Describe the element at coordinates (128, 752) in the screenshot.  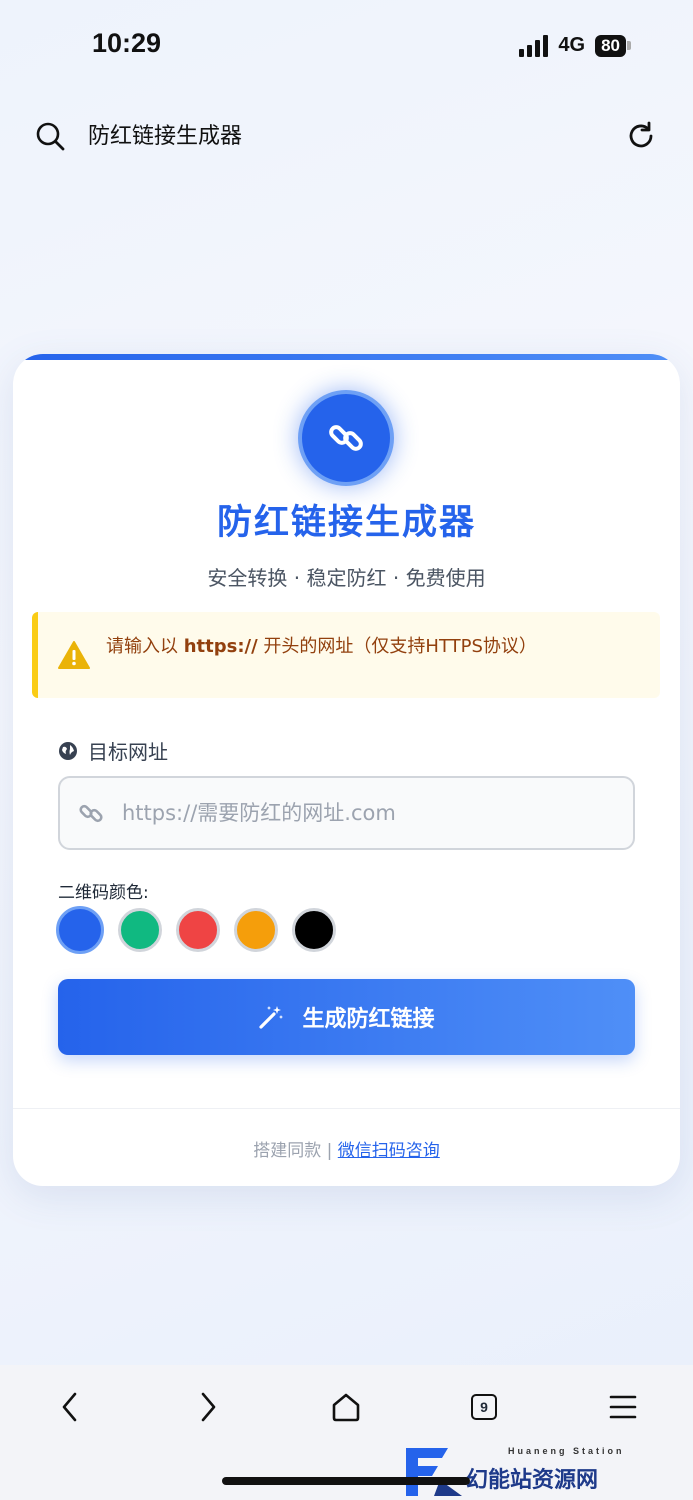
I see `target-url-label-text: 目标网址` at that location.